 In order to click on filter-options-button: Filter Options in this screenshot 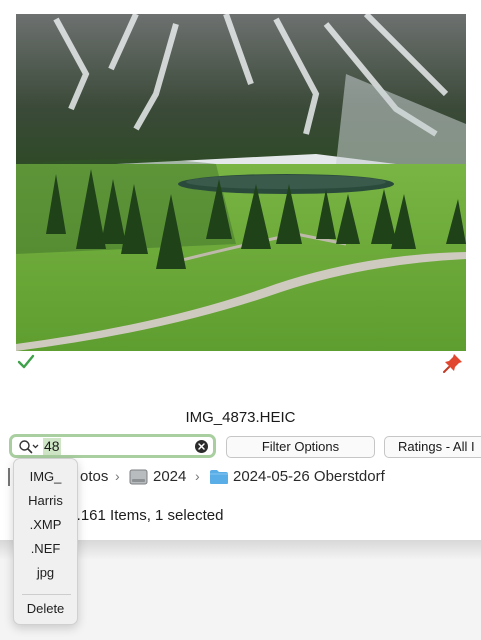, I will do `click(300, 447)`.